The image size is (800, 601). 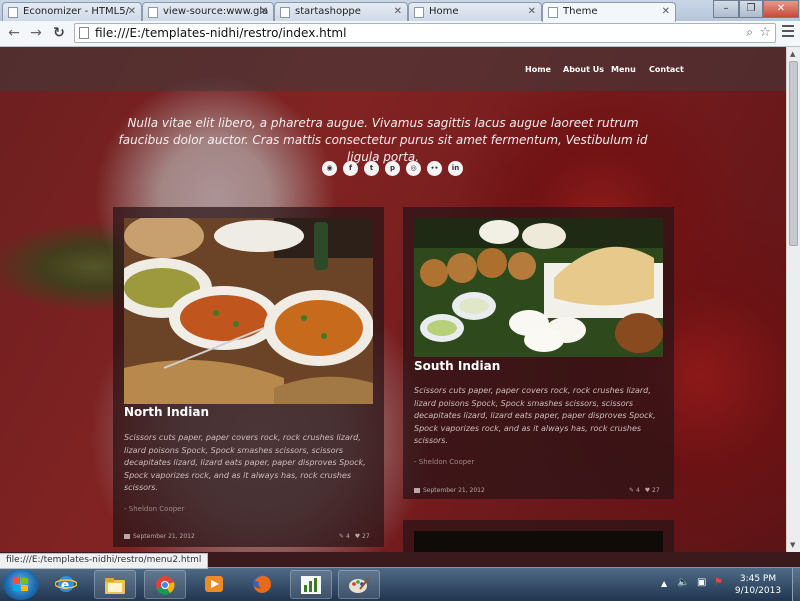 What do you see at coordinates (14, 33) in the screenshot?
I see `back-arrow-icon: ←` at bounding box center [14, 33].